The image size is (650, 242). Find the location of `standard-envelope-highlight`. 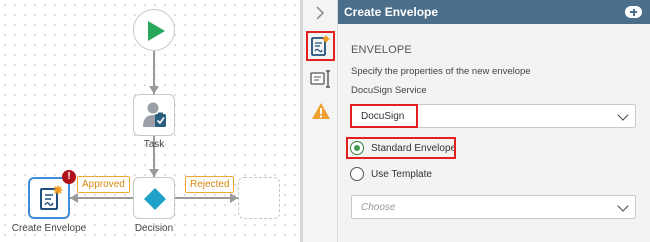

standard-envelope-highlight is located at coordinates (401, 148).